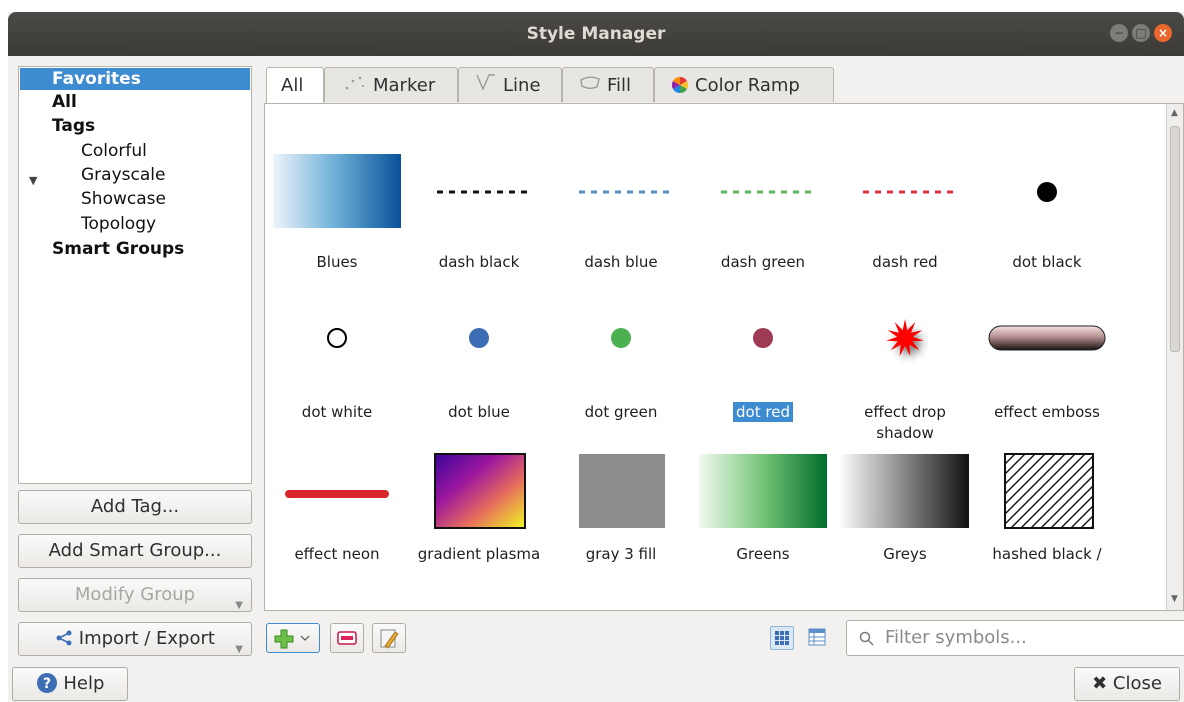 Image resolution: width=1184 pixels, height=702 pixels. What do you see at coordinates (355, 86) in the screenshot?
I see `marker-icon` at bounding box center [355, 86].